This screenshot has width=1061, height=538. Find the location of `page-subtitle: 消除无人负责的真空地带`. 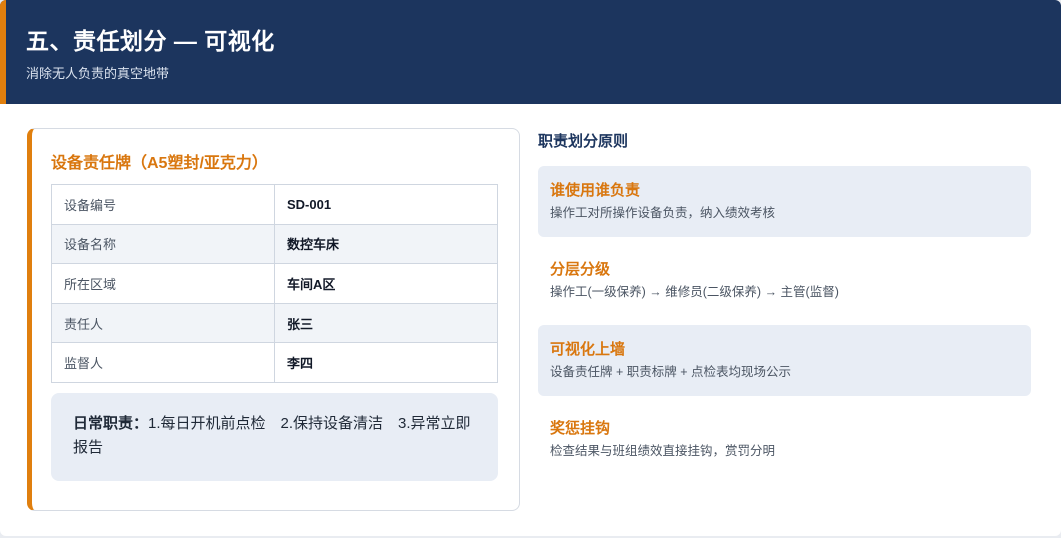

page-subtitle: 消除无人负责的真空地带 is located at coordinates (98, 73).